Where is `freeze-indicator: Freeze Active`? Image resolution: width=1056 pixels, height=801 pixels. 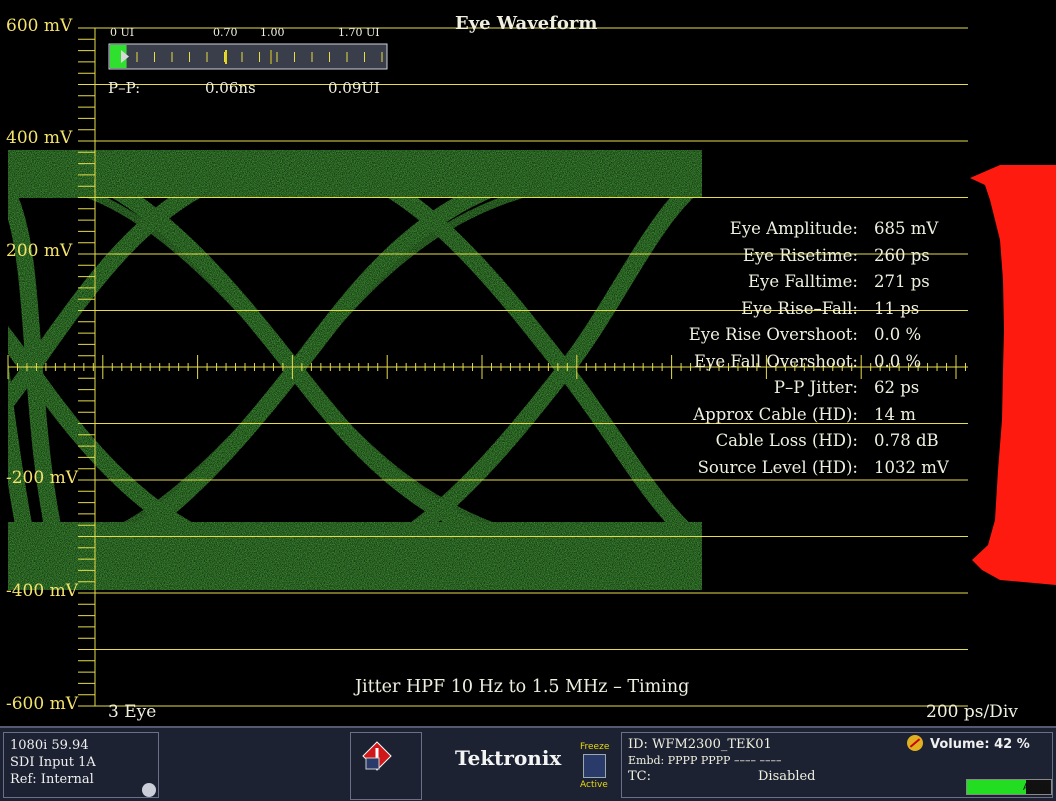
freeze-indicator: Freeze Active is located at coordinates (594, 769).